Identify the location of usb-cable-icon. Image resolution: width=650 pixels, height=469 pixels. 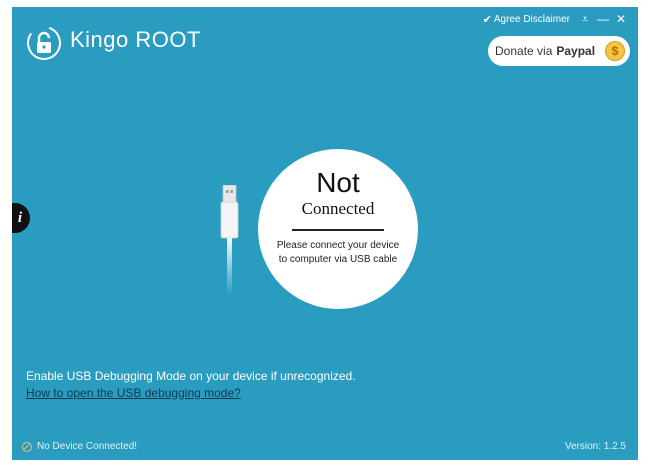
(229, 240).